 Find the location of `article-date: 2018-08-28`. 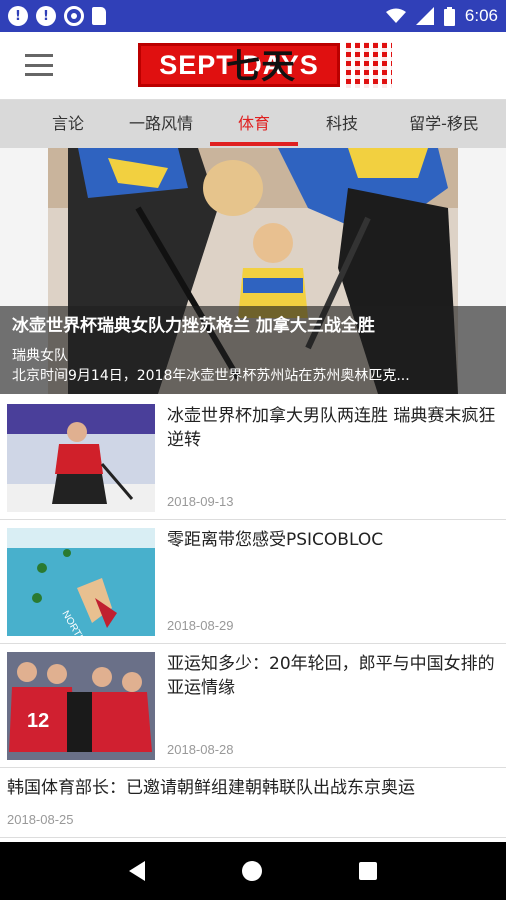

article-date: 2018-08-28 is located at coordinates (200, 749).